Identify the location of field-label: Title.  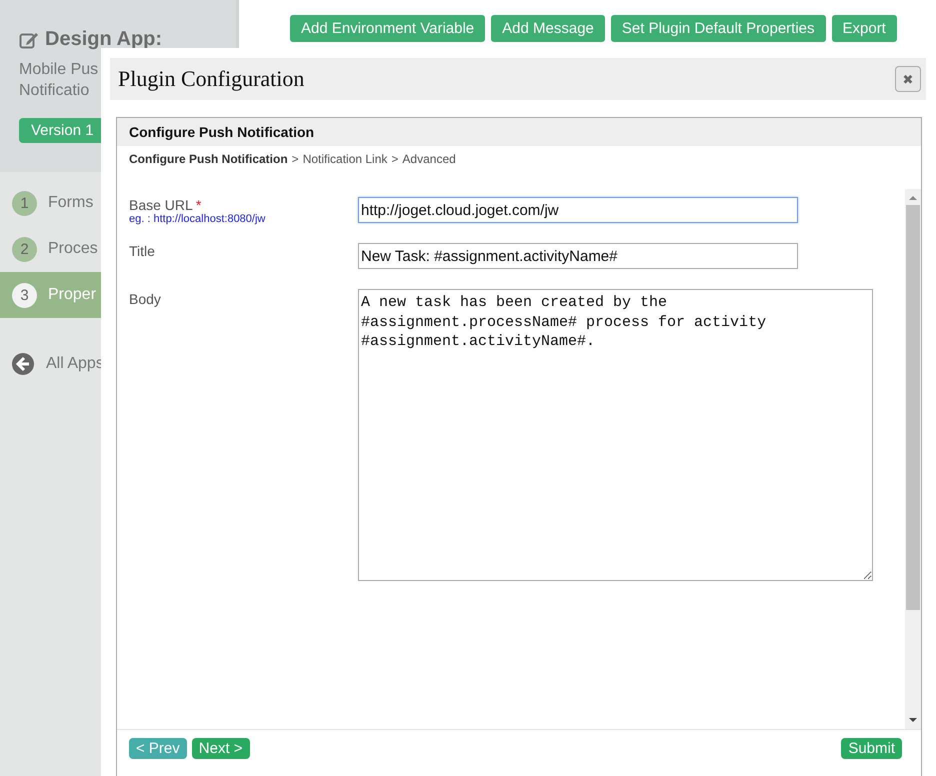
(142, 251).